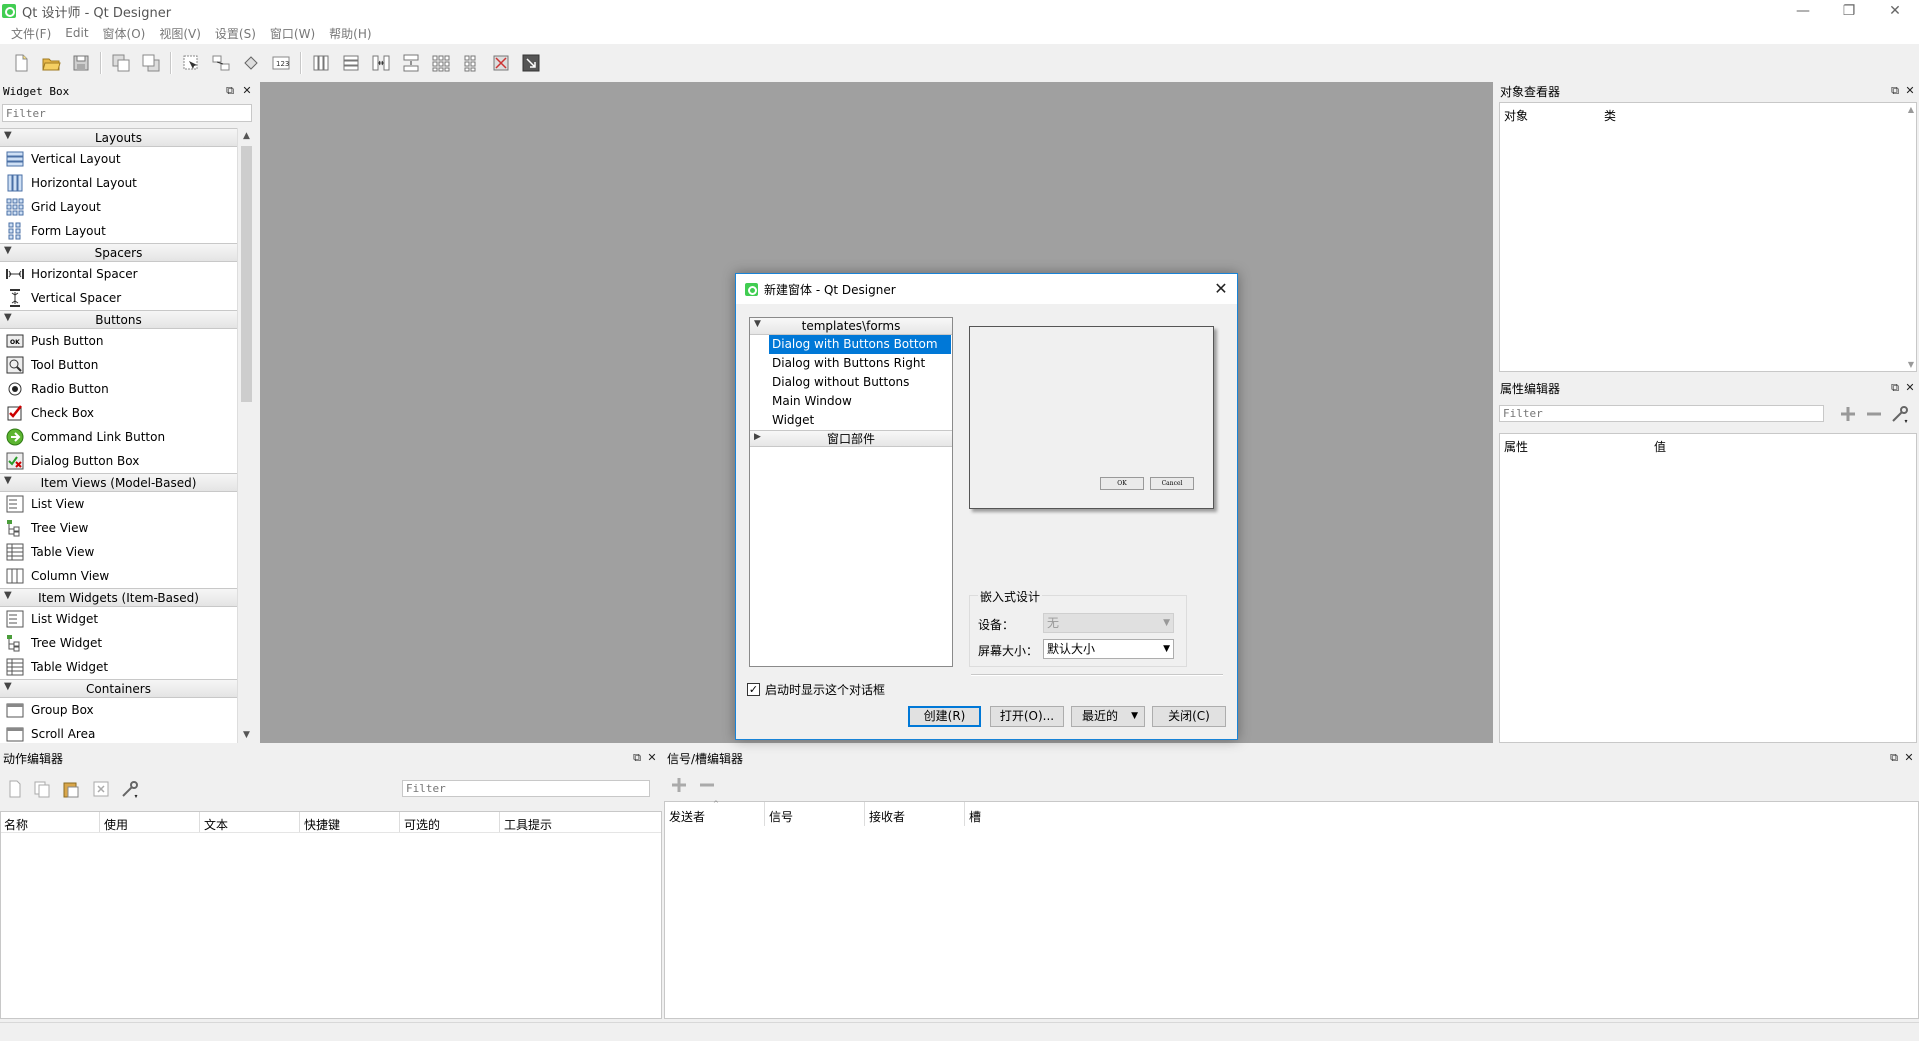 This screenshot has width=1919, height=1041. Describe the element at coordinates (81, 63) in the screenshot. I see `save-icon` at that location.